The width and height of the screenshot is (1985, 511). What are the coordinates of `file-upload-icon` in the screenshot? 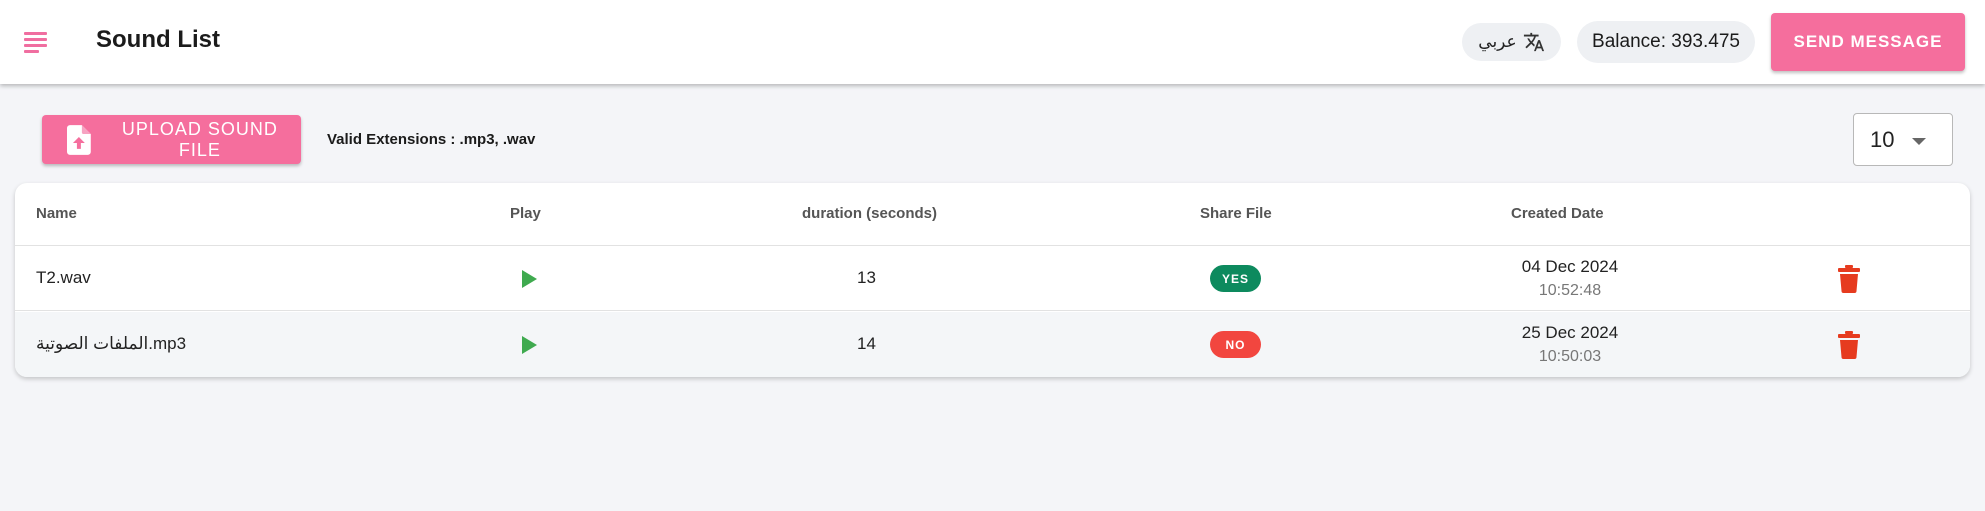 It's located at (79, 139).